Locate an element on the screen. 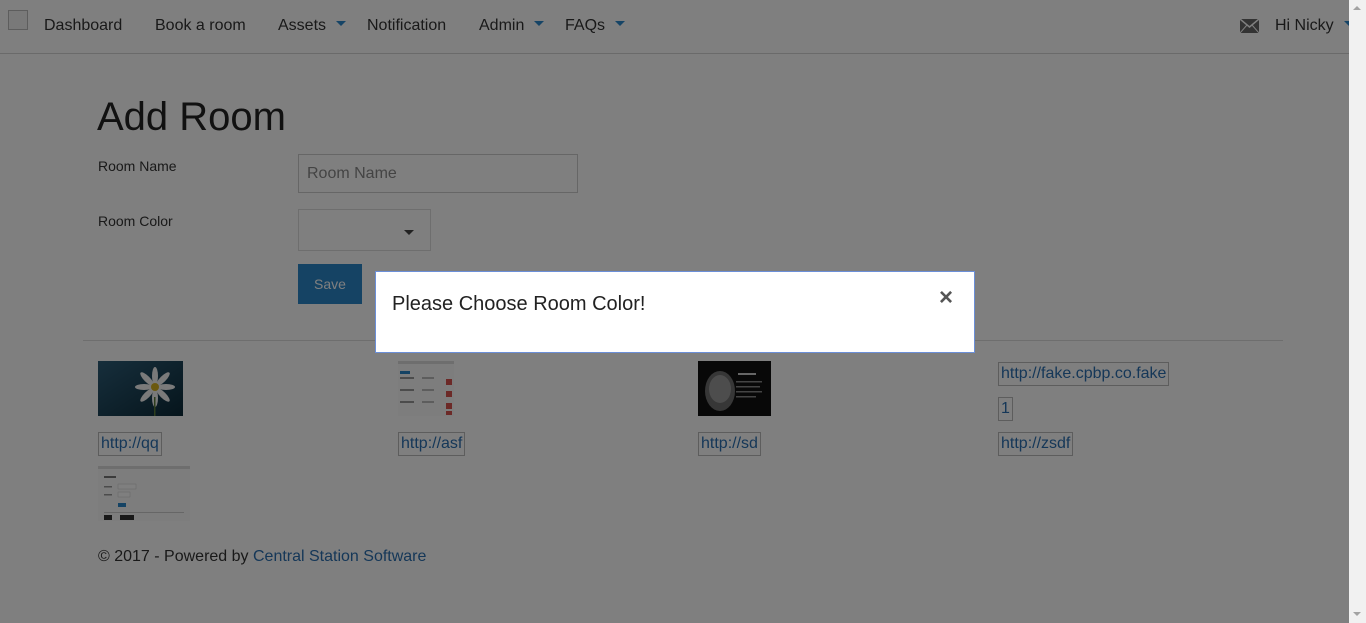 This screenshot has width=1366, height=623. close-icon: × is located at coordinates (946, 298).